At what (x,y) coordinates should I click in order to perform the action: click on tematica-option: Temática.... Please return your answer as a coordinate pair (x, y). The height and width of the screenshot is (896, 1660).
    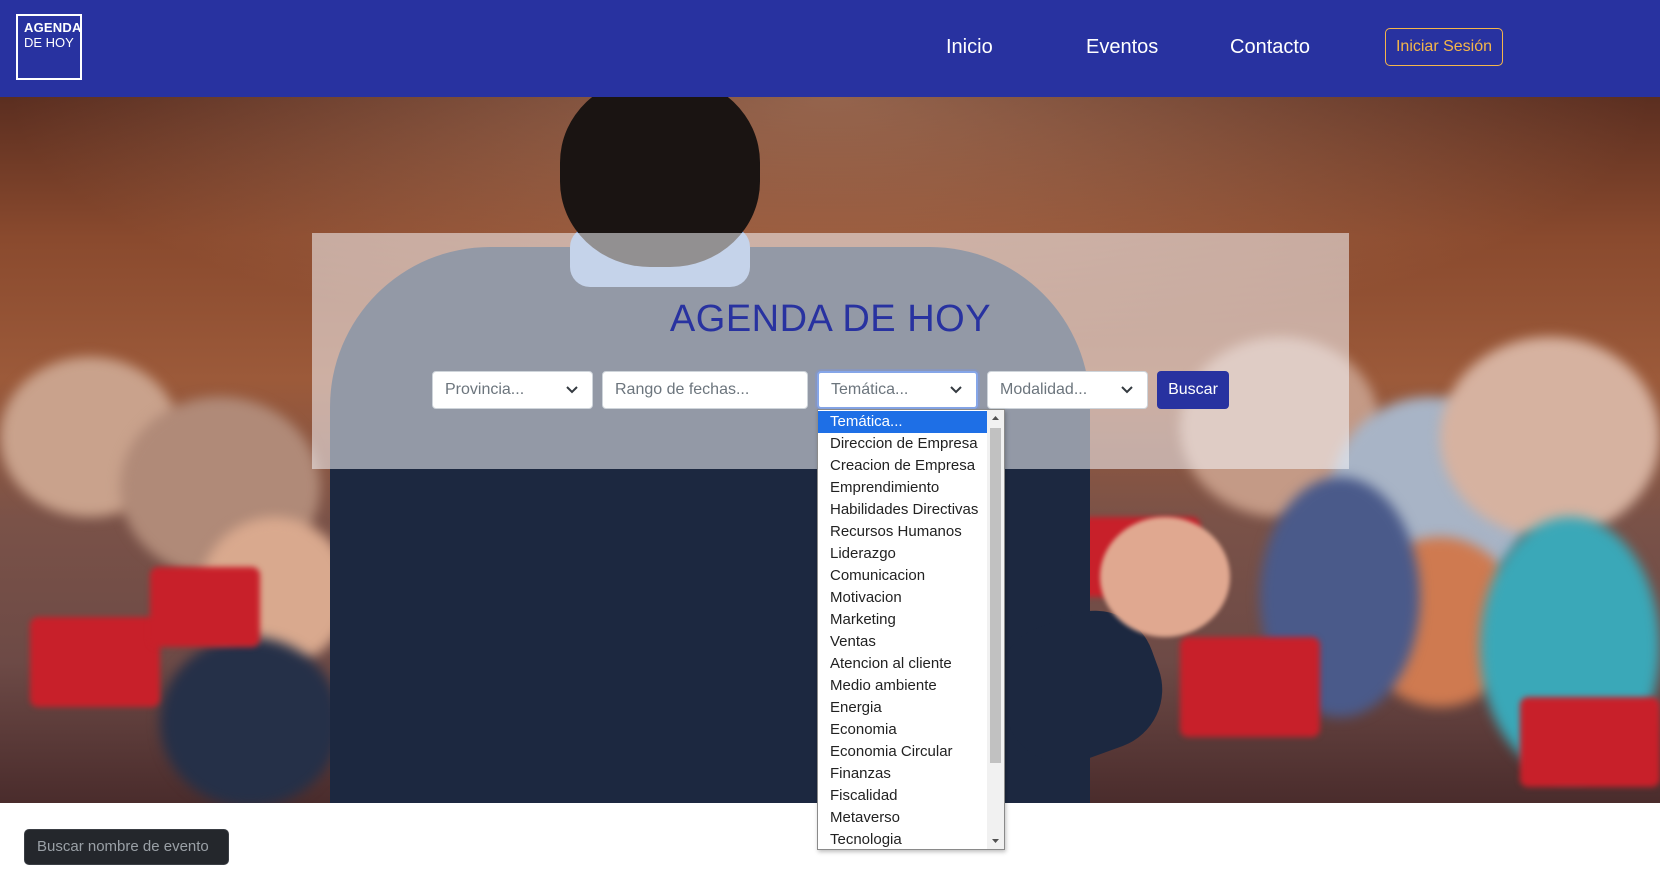
    Looking at the image, I should click on (903, 422).